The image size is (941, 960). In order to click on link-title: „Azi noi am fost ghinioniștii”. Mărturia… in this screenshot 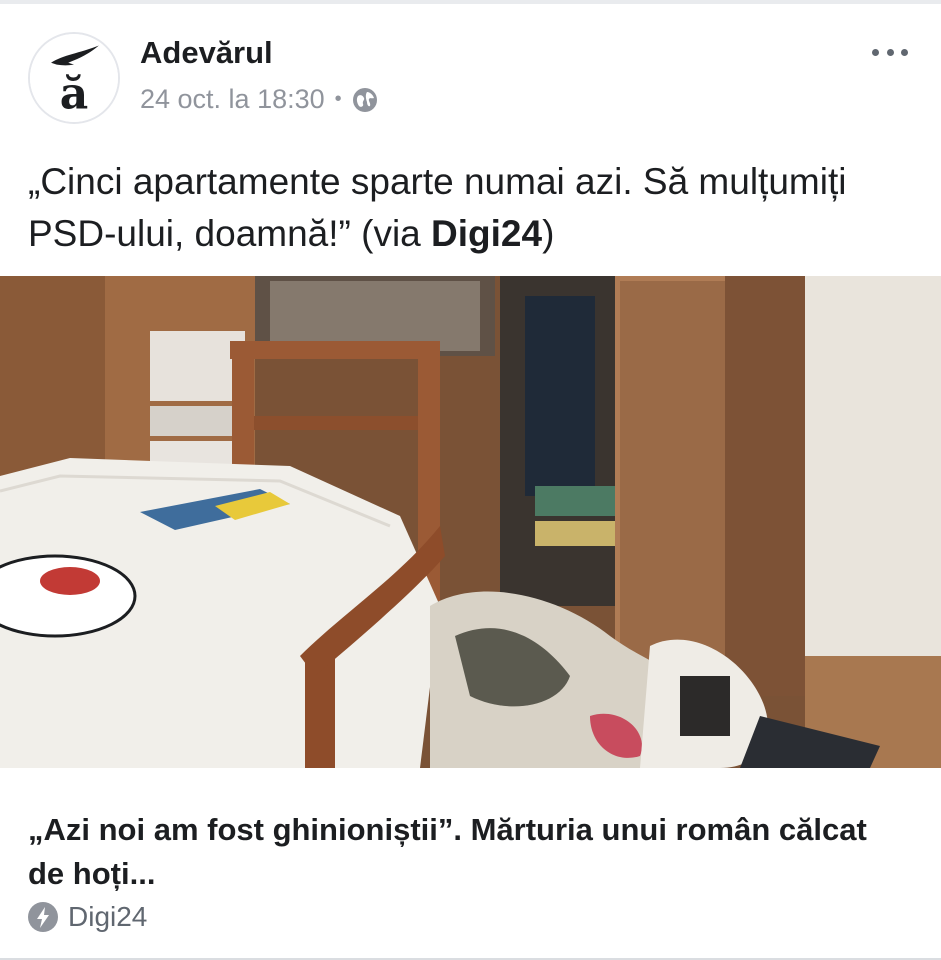, I will do `click(468, 852)`.